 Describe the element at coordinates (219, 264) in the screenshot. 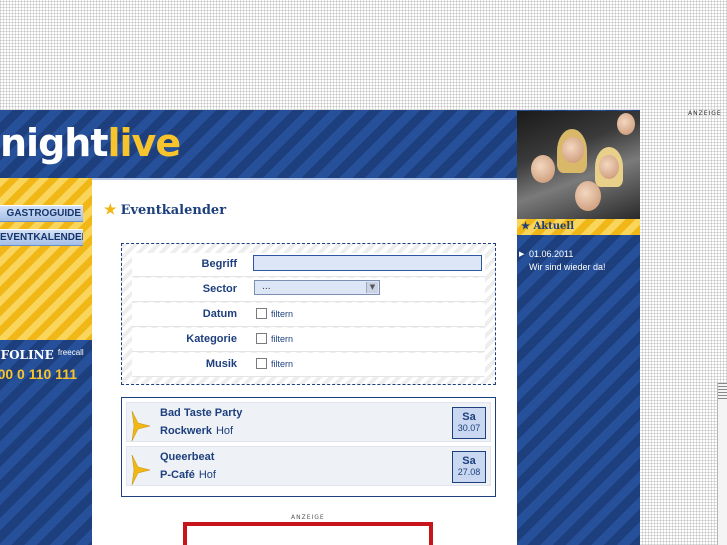

I see `begriff-label: Begriff` at that location.